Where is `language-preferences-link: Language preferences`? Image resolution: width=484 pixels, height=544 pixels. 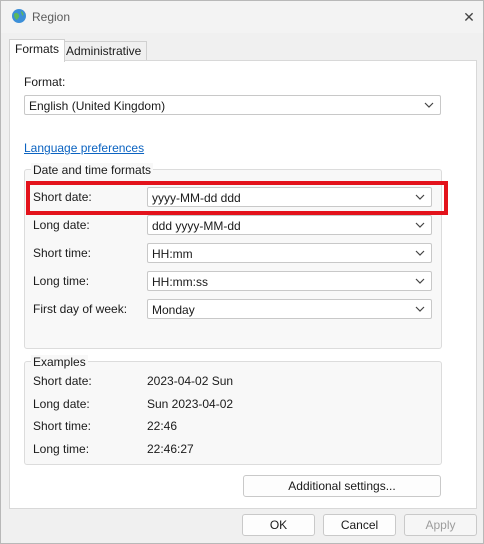 language-preferences-link: Language preferences is located at coordinates (84, 148).